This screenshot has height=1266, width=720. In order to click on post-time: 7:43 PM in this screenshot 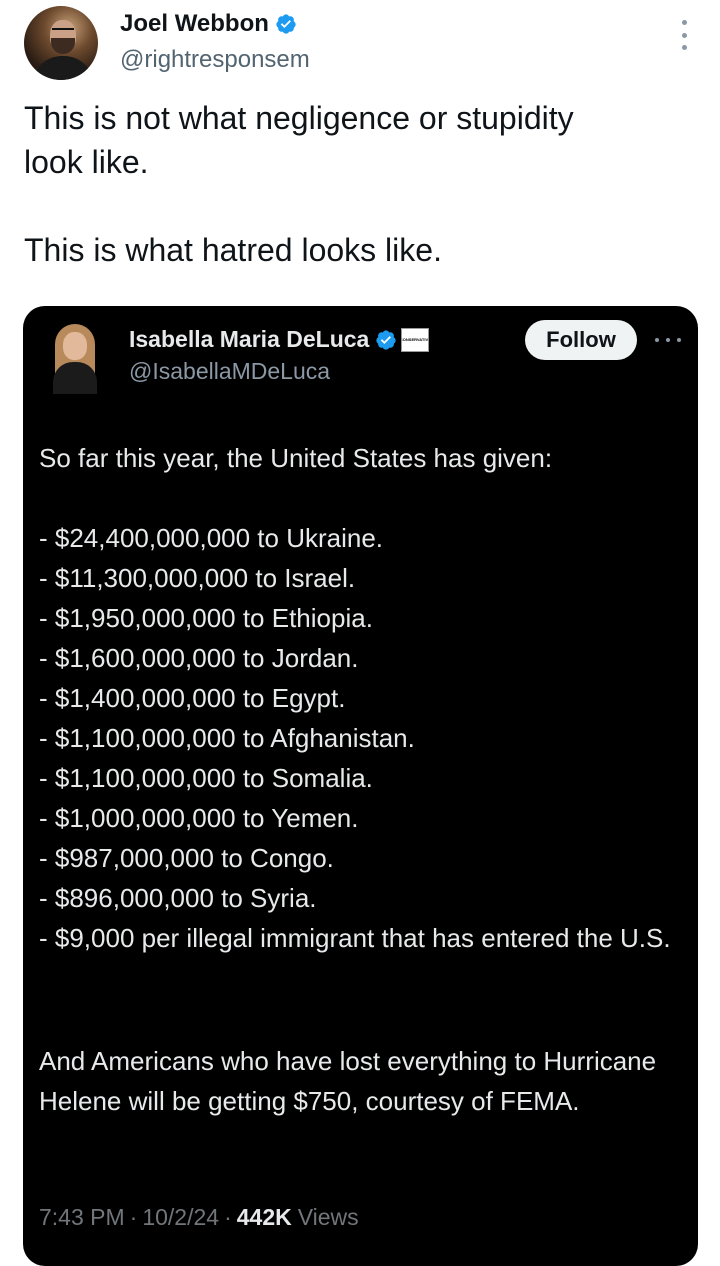, I will do `click(82, 1217)`.